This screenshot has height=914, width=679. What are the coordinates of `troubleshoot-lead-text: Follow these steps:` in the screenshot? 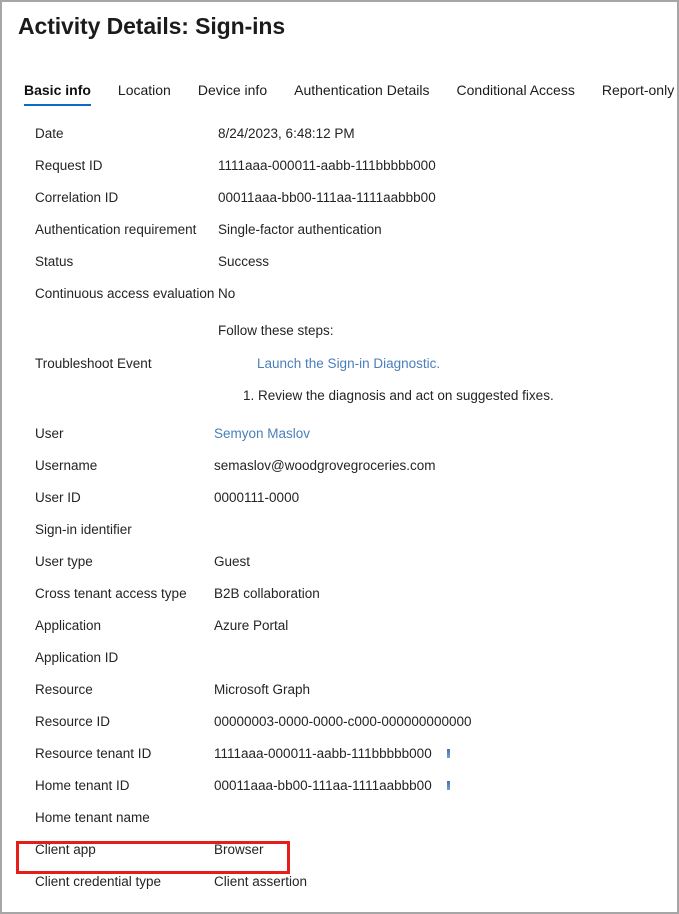 It's located at (276, 330).